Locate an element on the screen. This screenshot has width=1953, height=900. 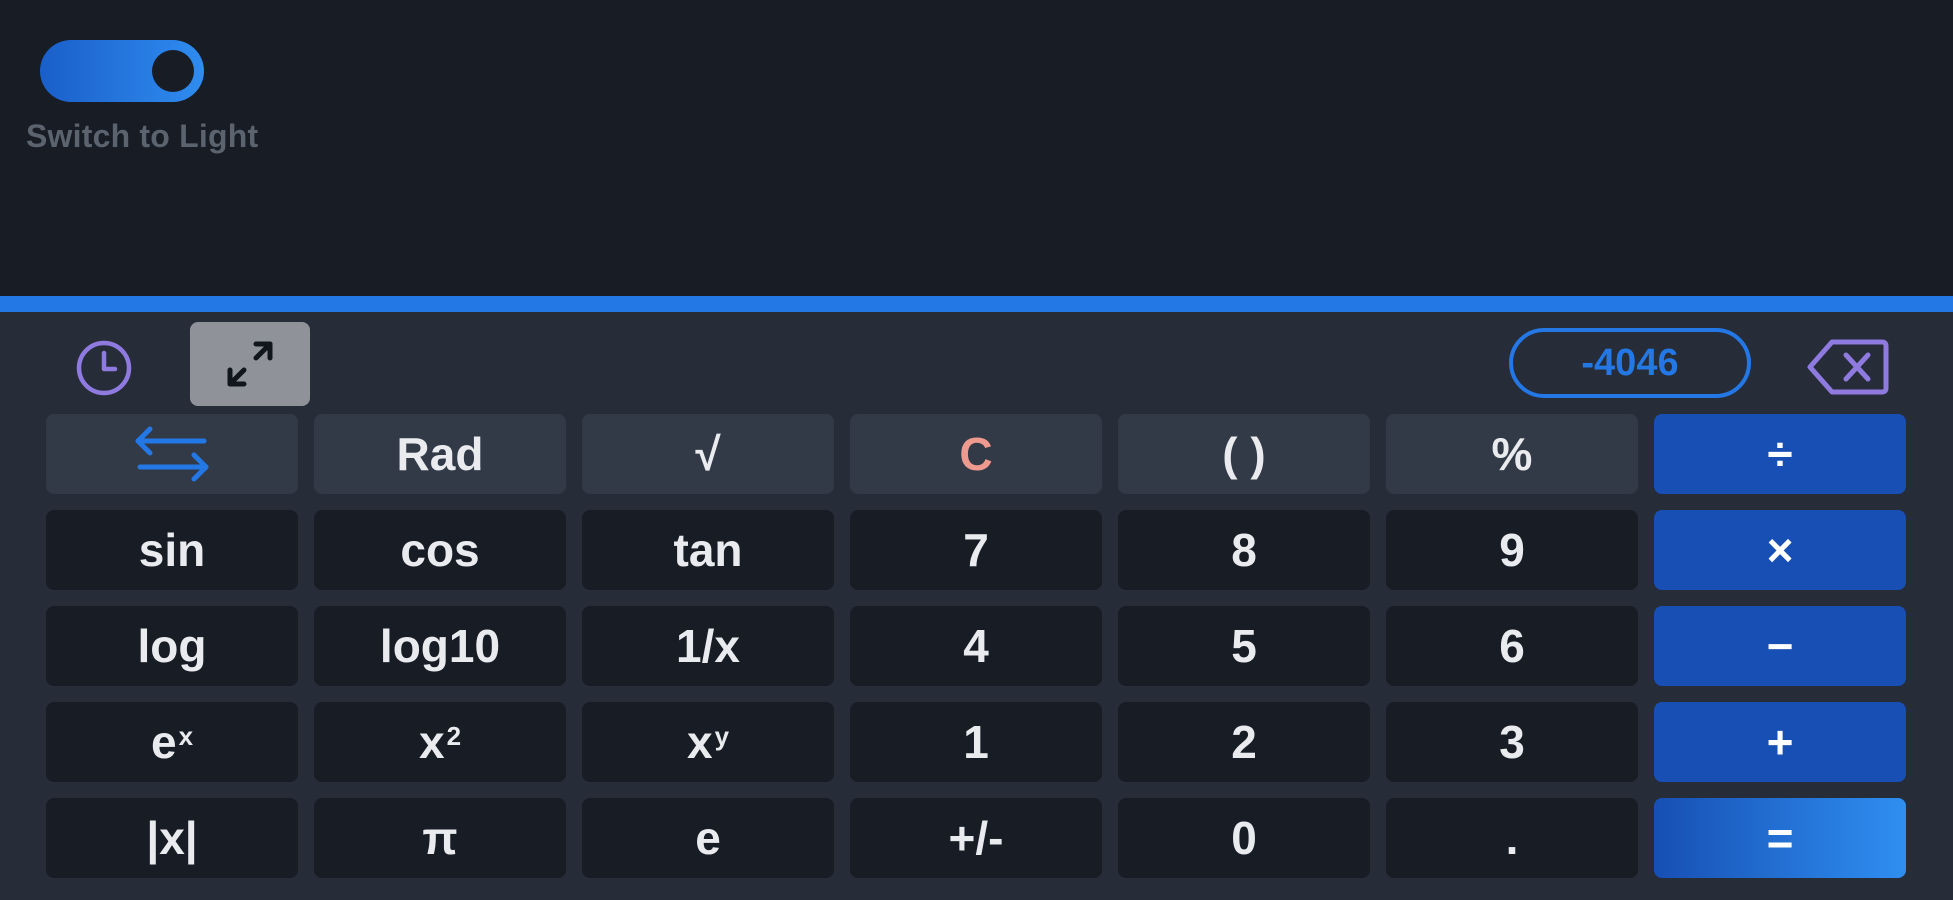
log10-button: log10 is located at coordinates (440, 646).